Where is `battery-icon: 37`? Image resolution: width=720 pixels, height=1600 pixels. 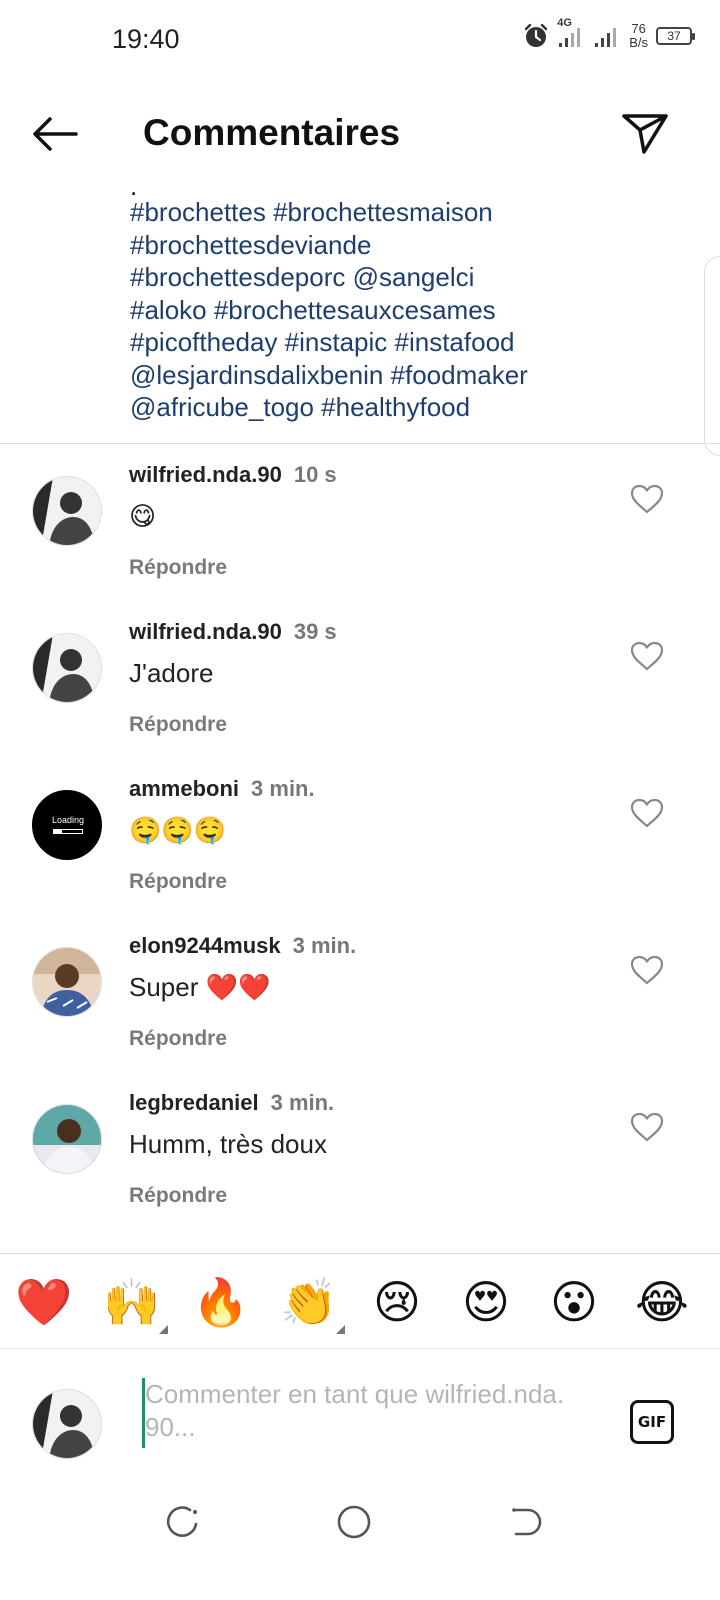
battery-icon: 37 is located at coordinates (675, 36).